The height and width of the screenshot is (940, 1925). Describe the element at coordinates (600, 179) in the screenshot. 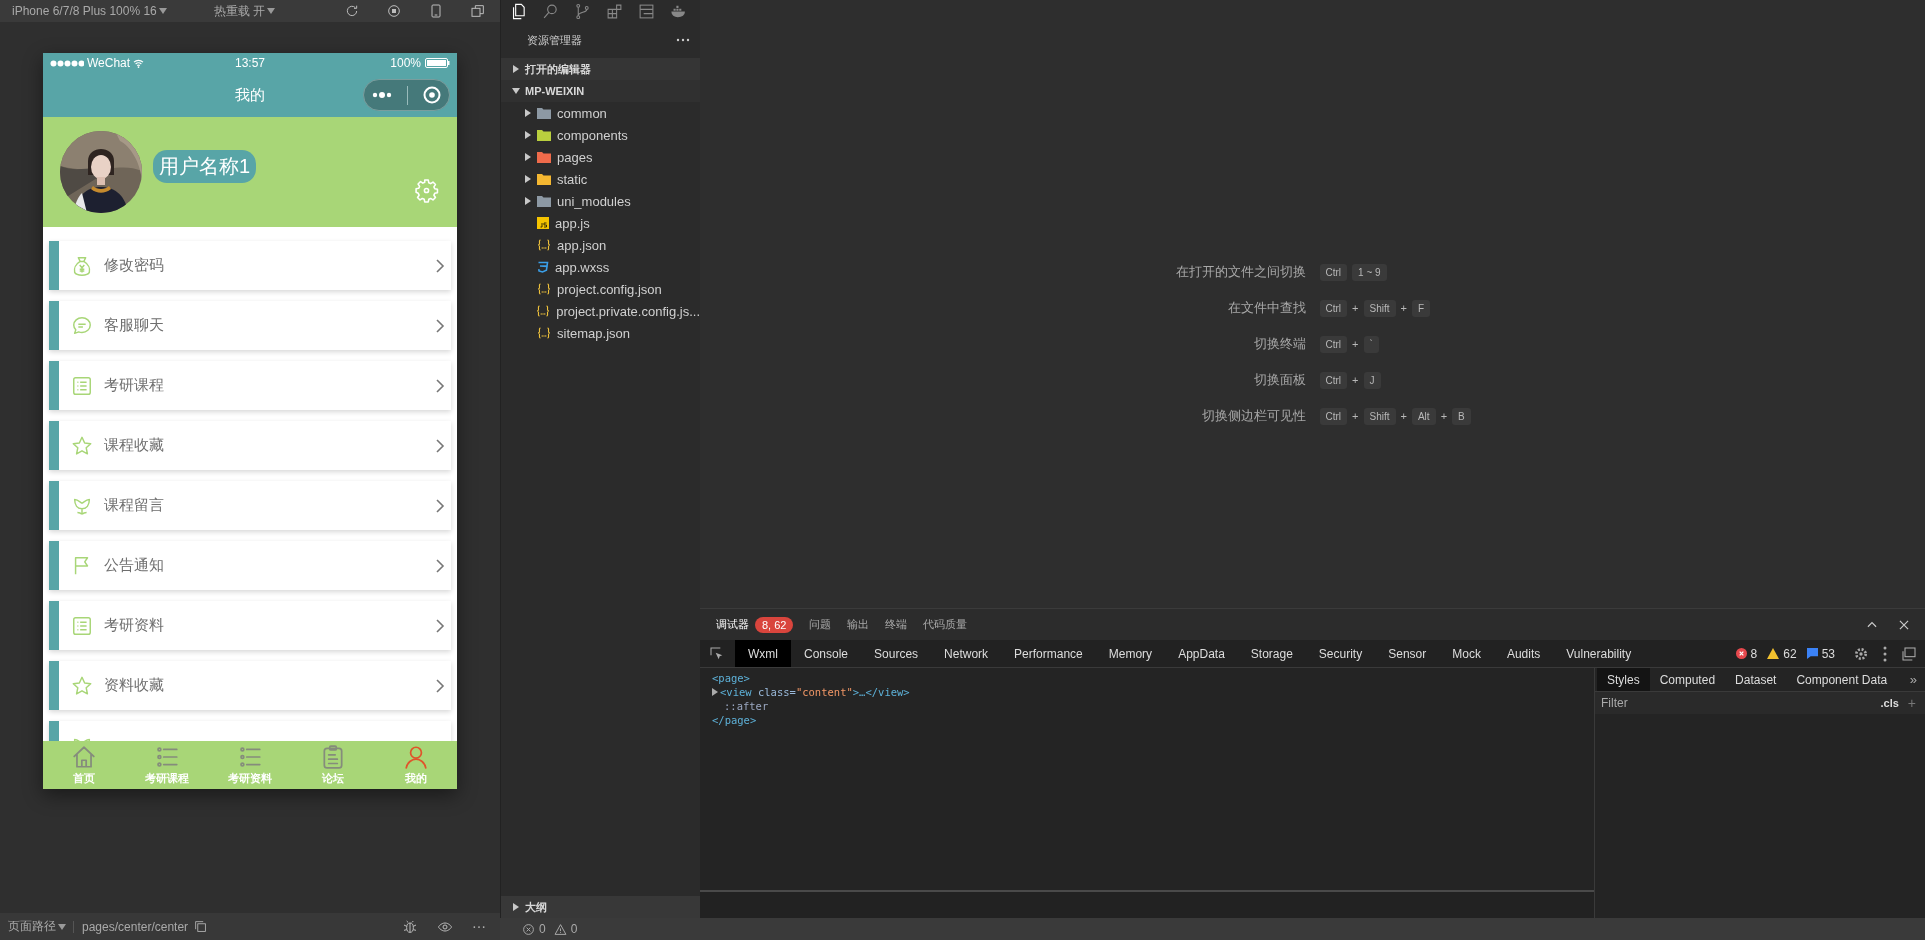

I see `tree-item: static` at that location.